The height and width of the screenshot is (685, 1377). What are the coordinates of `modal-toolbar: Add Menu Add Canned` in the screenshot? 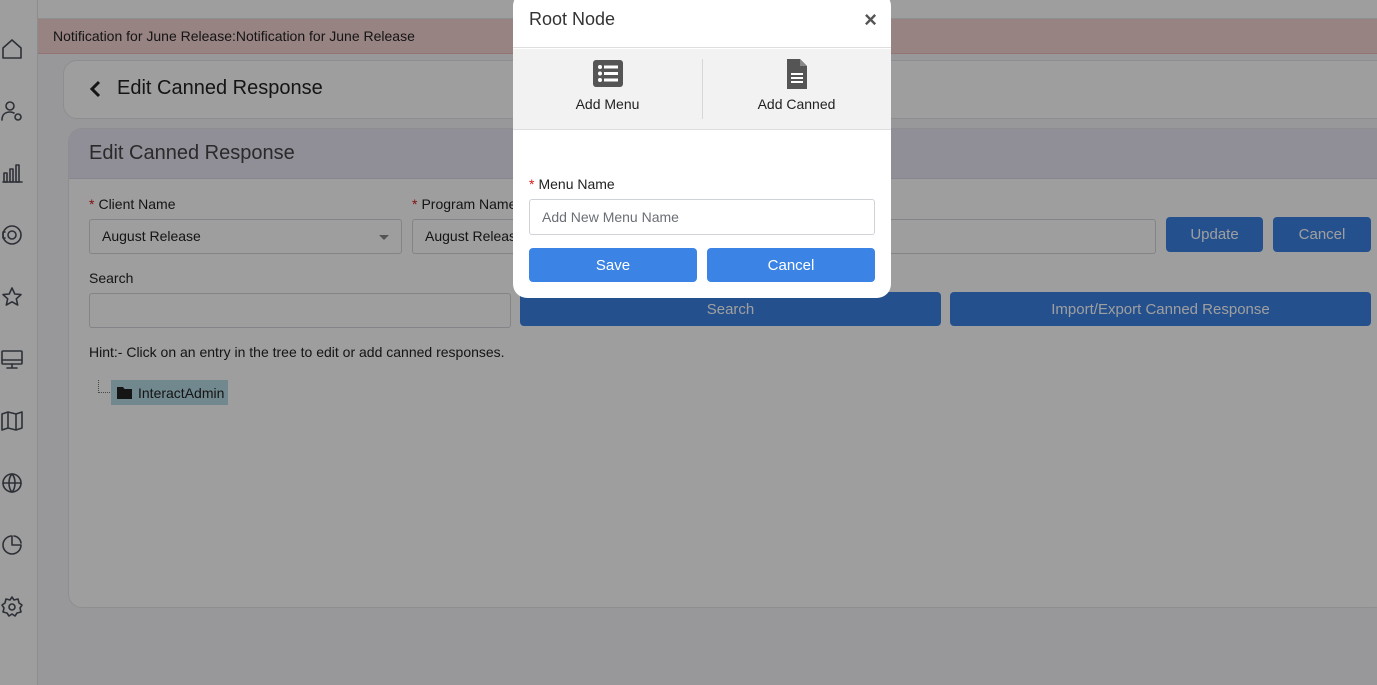 It's located at (702, 89).